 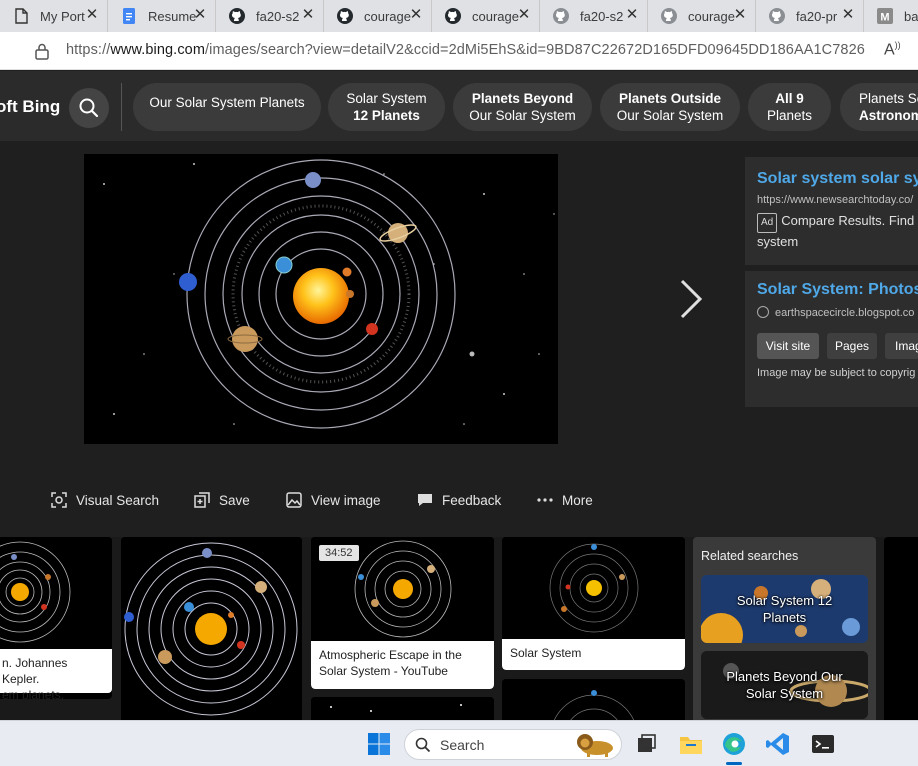 What do you see at coordinates (462, 745) in the screenshot?
I see `taskbar-search-placeholder: Search` at bounding box center [462, 745].